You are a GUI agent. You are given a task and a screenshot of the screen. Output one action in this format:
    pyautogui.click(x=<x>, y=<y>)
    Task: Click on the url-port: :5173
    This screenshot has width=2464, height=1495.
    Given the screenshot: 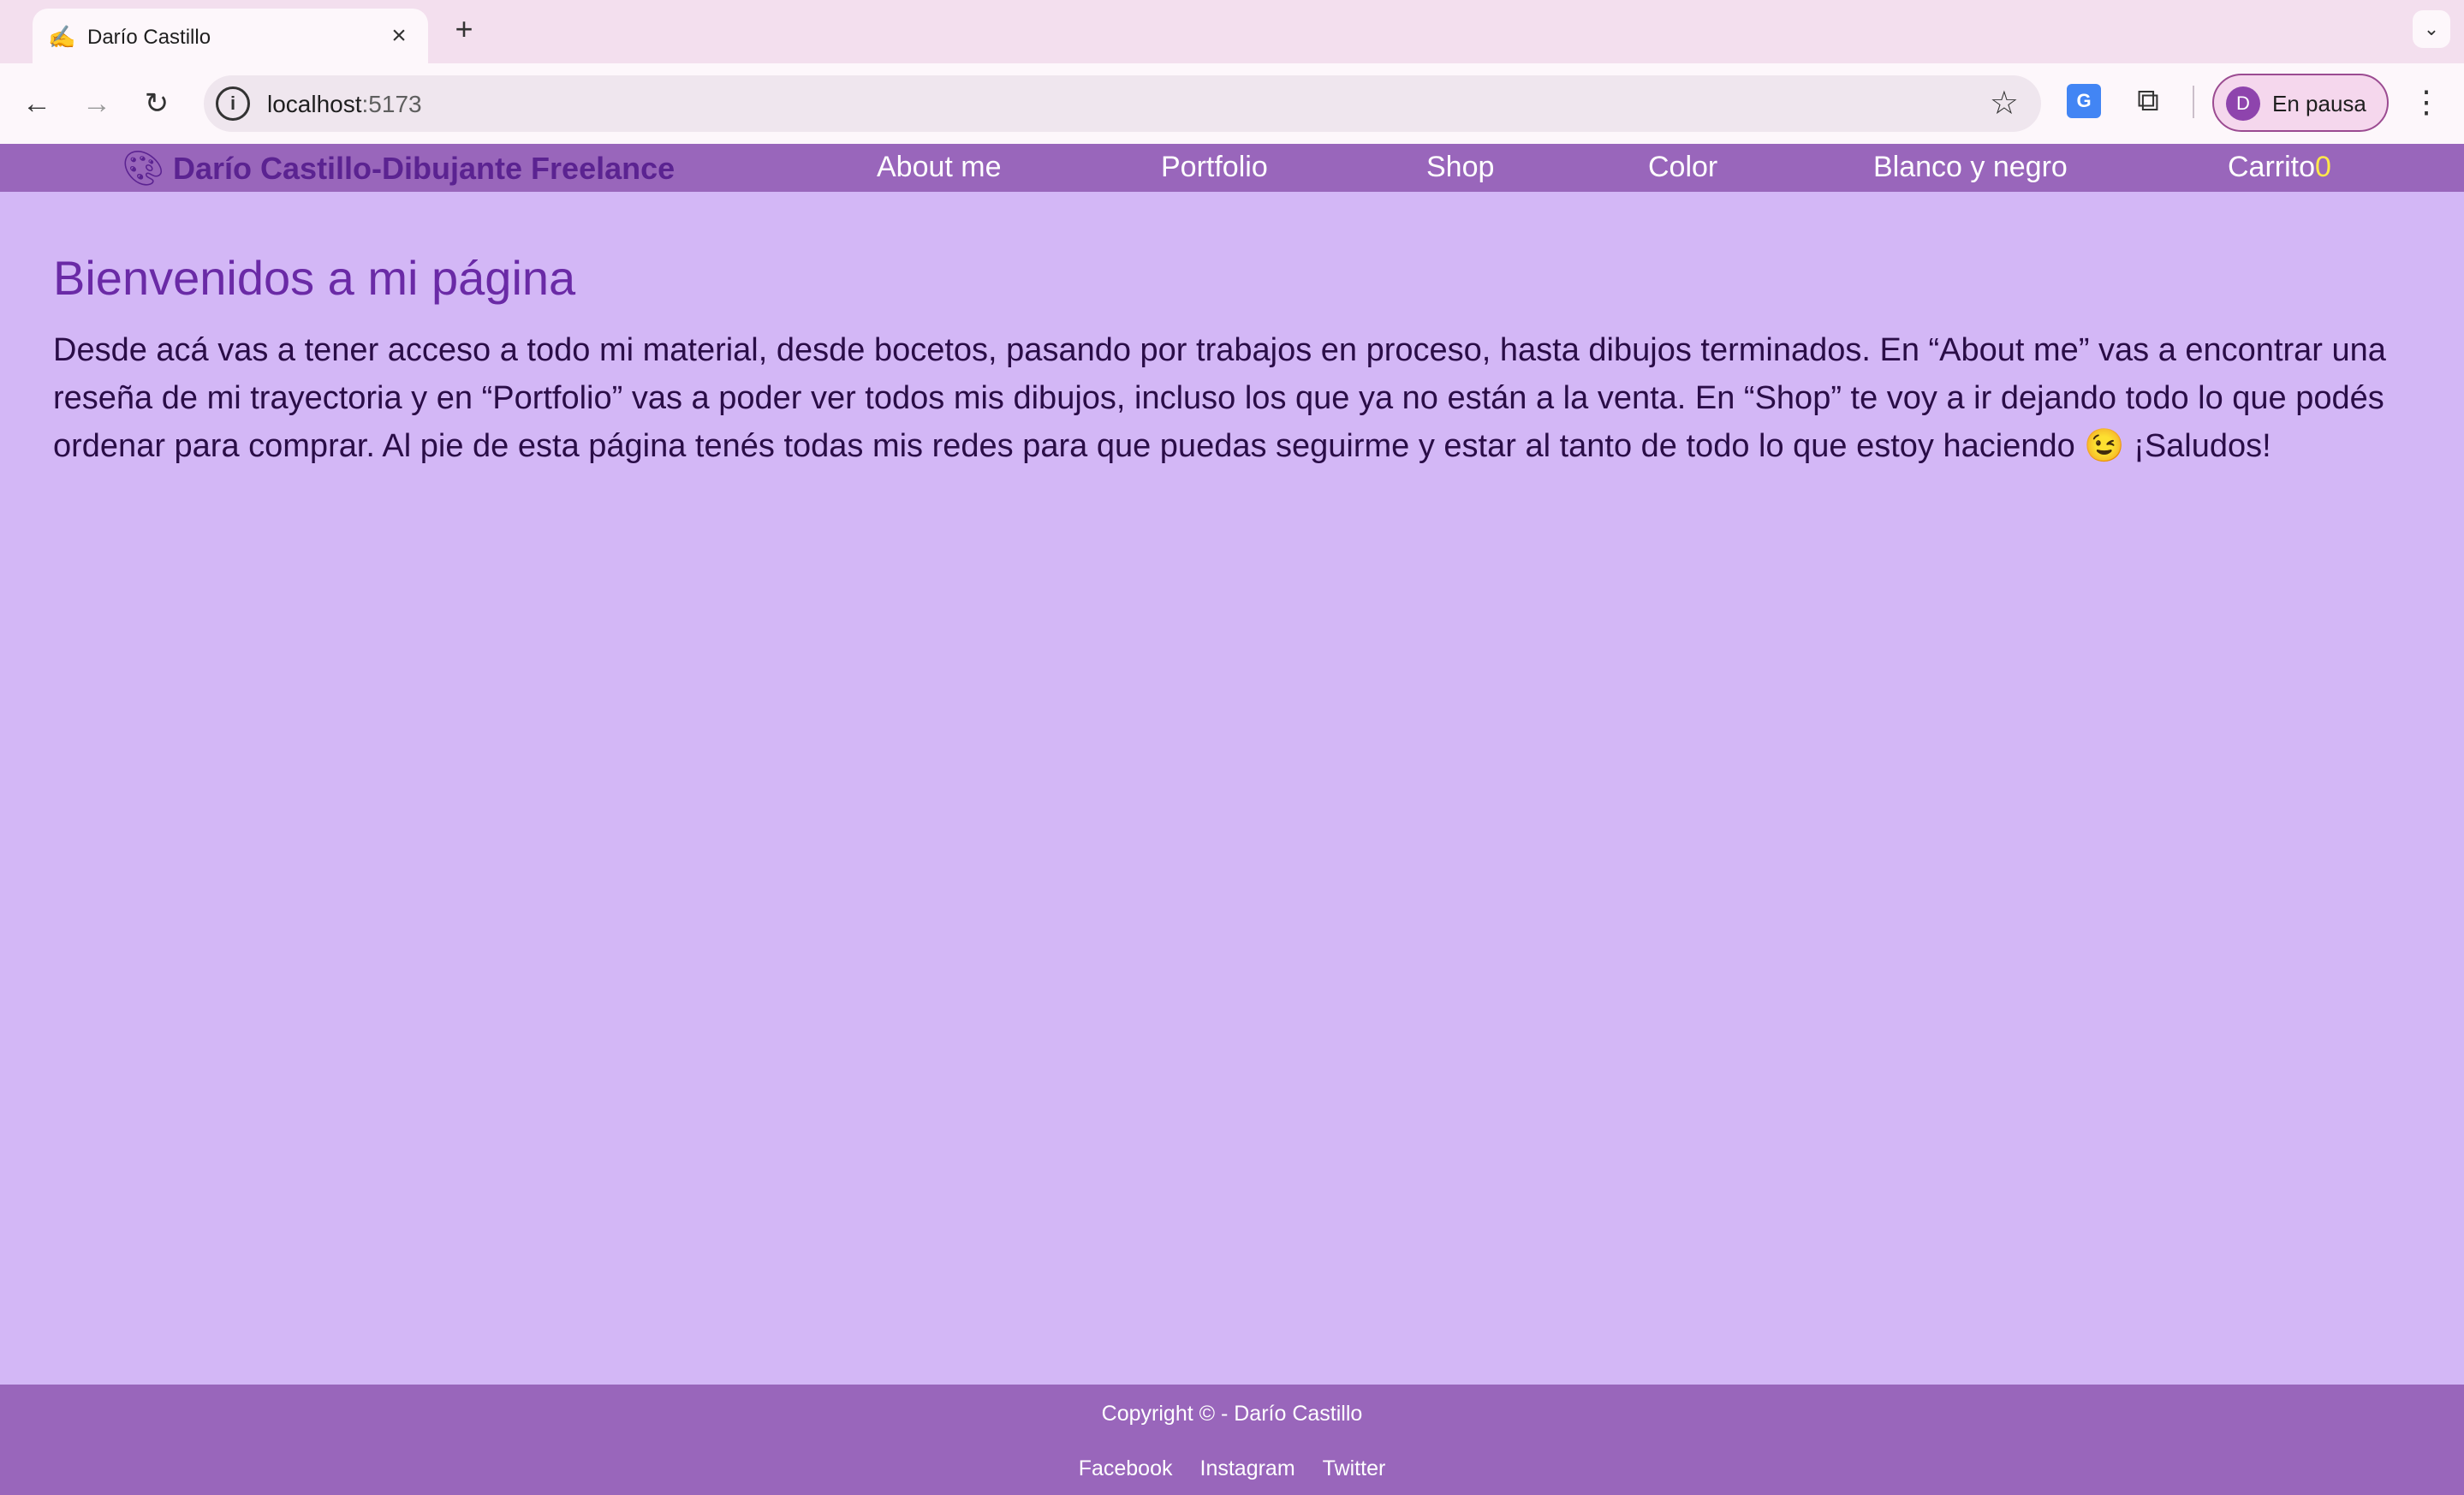 What is the action you would take?
    pyautogui.click(x=392, y=104)
    